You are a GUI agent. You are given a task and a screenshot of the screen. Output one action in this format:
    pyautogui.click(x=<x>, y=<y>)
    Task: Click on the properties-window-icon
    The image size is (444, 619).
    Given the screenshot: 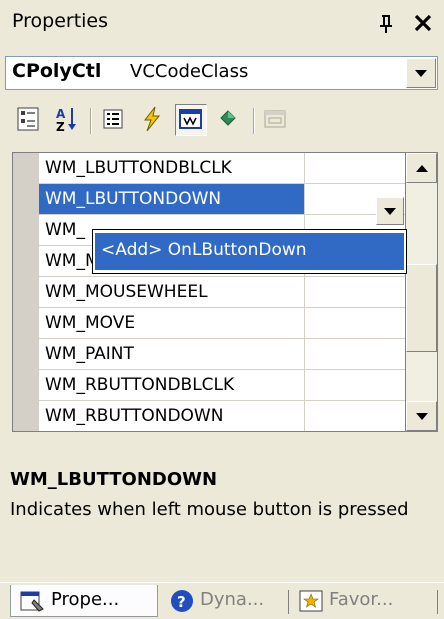 What is the action you would take?
    pyautogui.click(x=32, y=601)
    